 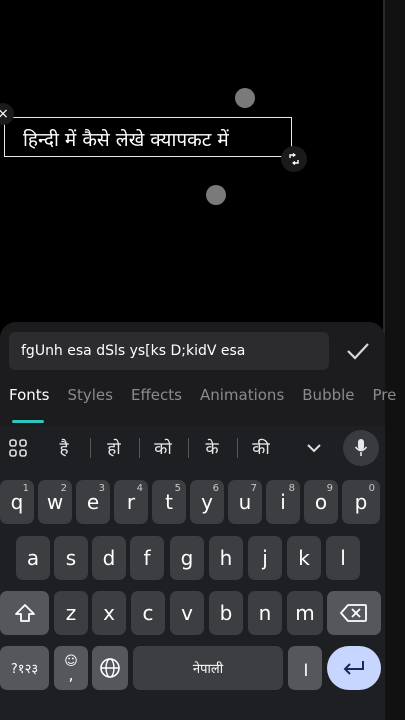 I want to click on key-m: m, so click(x=305, y=613).